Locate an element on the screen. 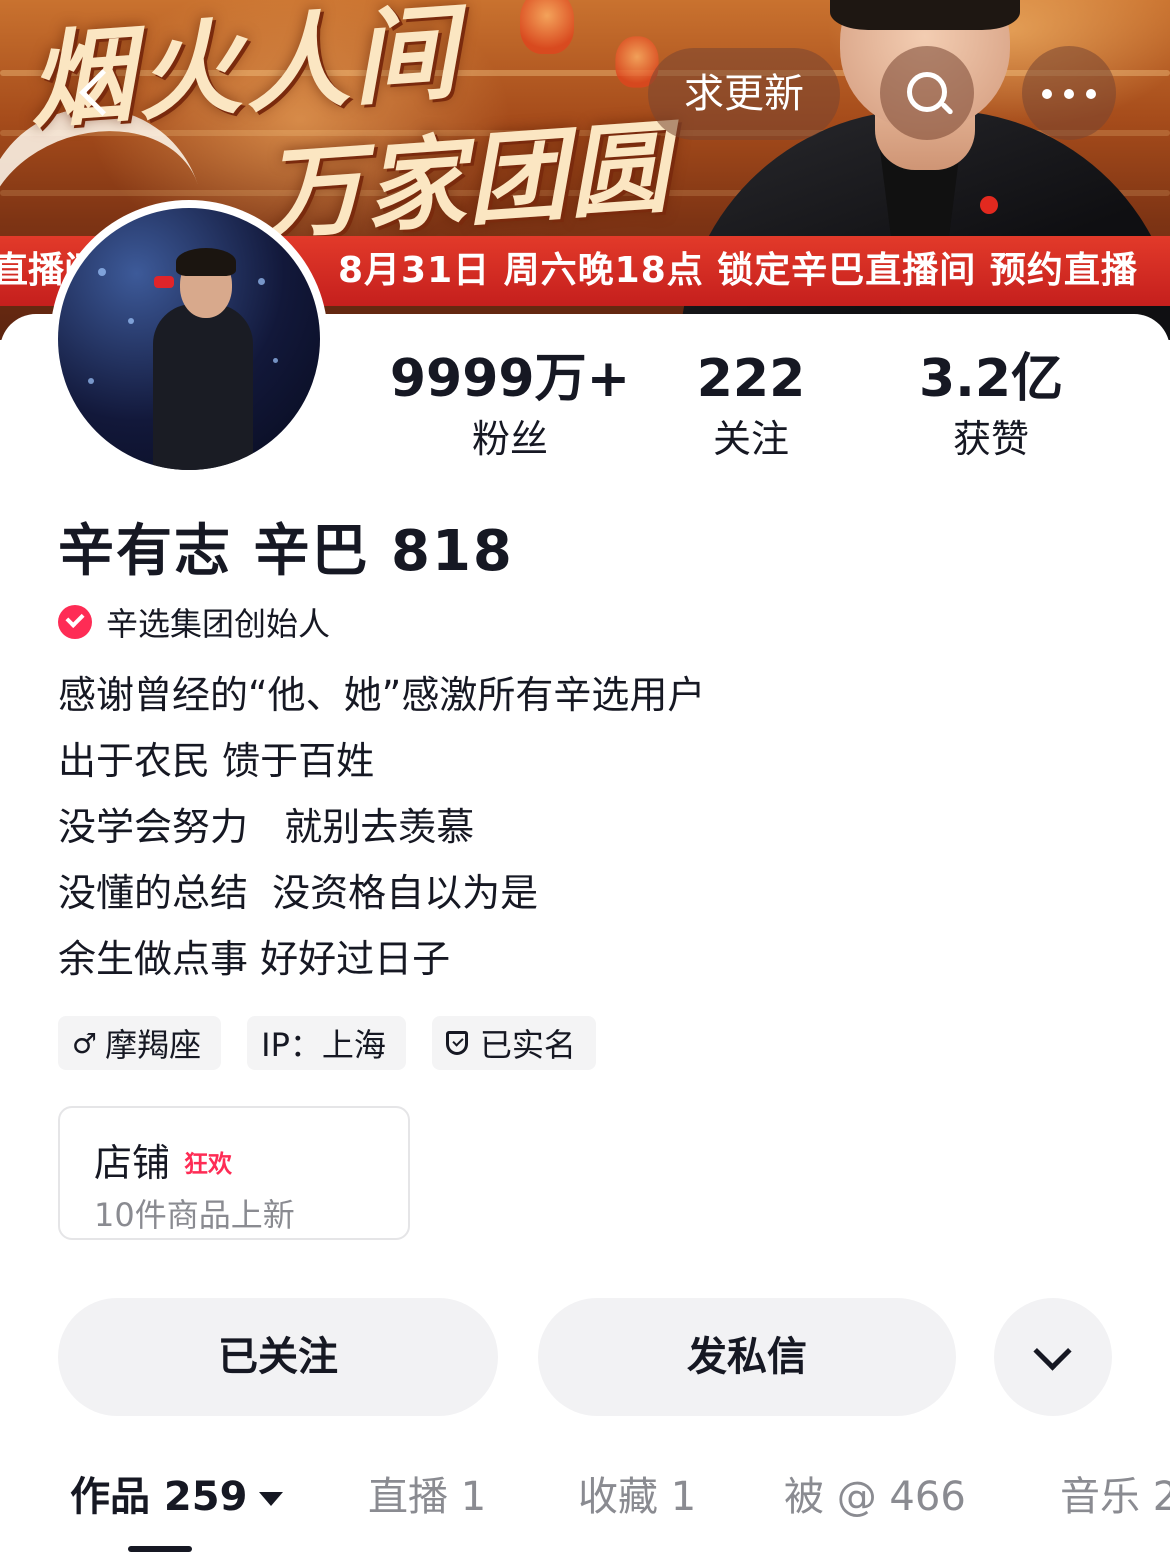 The image size is (1170, 1558). bio-line: 没懂的总结 没资格自以为是 is located at coordinates (298, 893).